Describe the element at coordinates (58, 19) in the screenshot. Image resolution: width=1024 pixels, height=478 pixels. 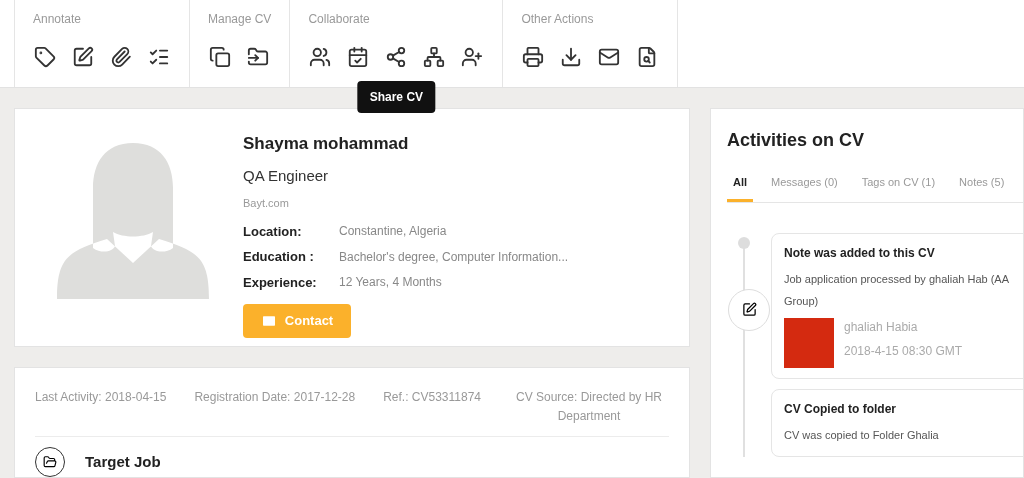
I see `group-label: Annotate` at that location.